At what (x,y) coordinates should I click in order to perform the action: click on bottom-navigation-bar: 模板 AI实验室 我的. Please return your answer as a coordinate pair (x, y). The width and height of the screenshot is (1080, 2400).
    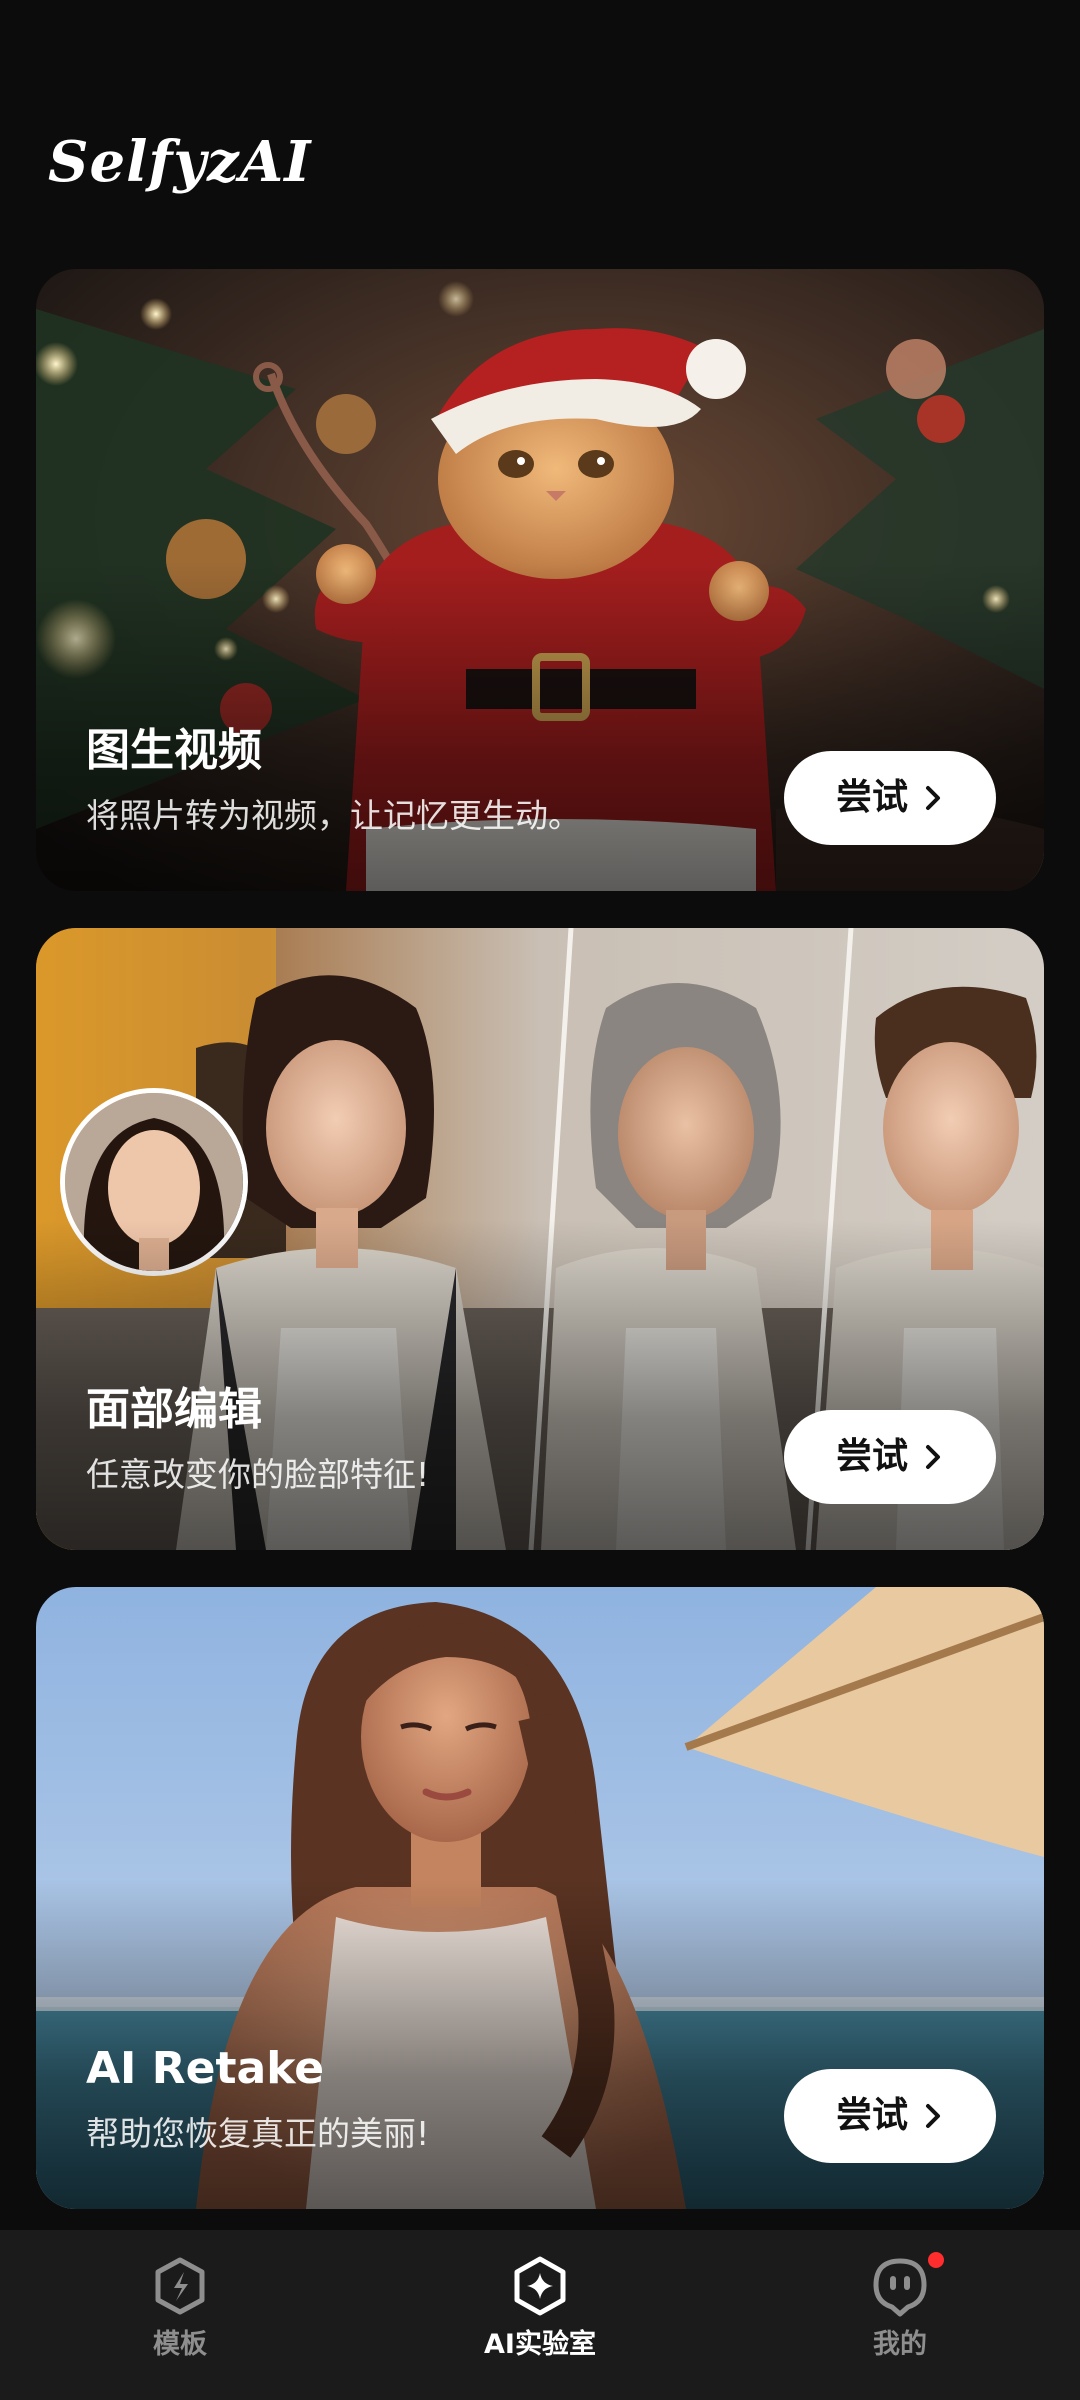
    Looking at the image, I should click on (540, 2315).